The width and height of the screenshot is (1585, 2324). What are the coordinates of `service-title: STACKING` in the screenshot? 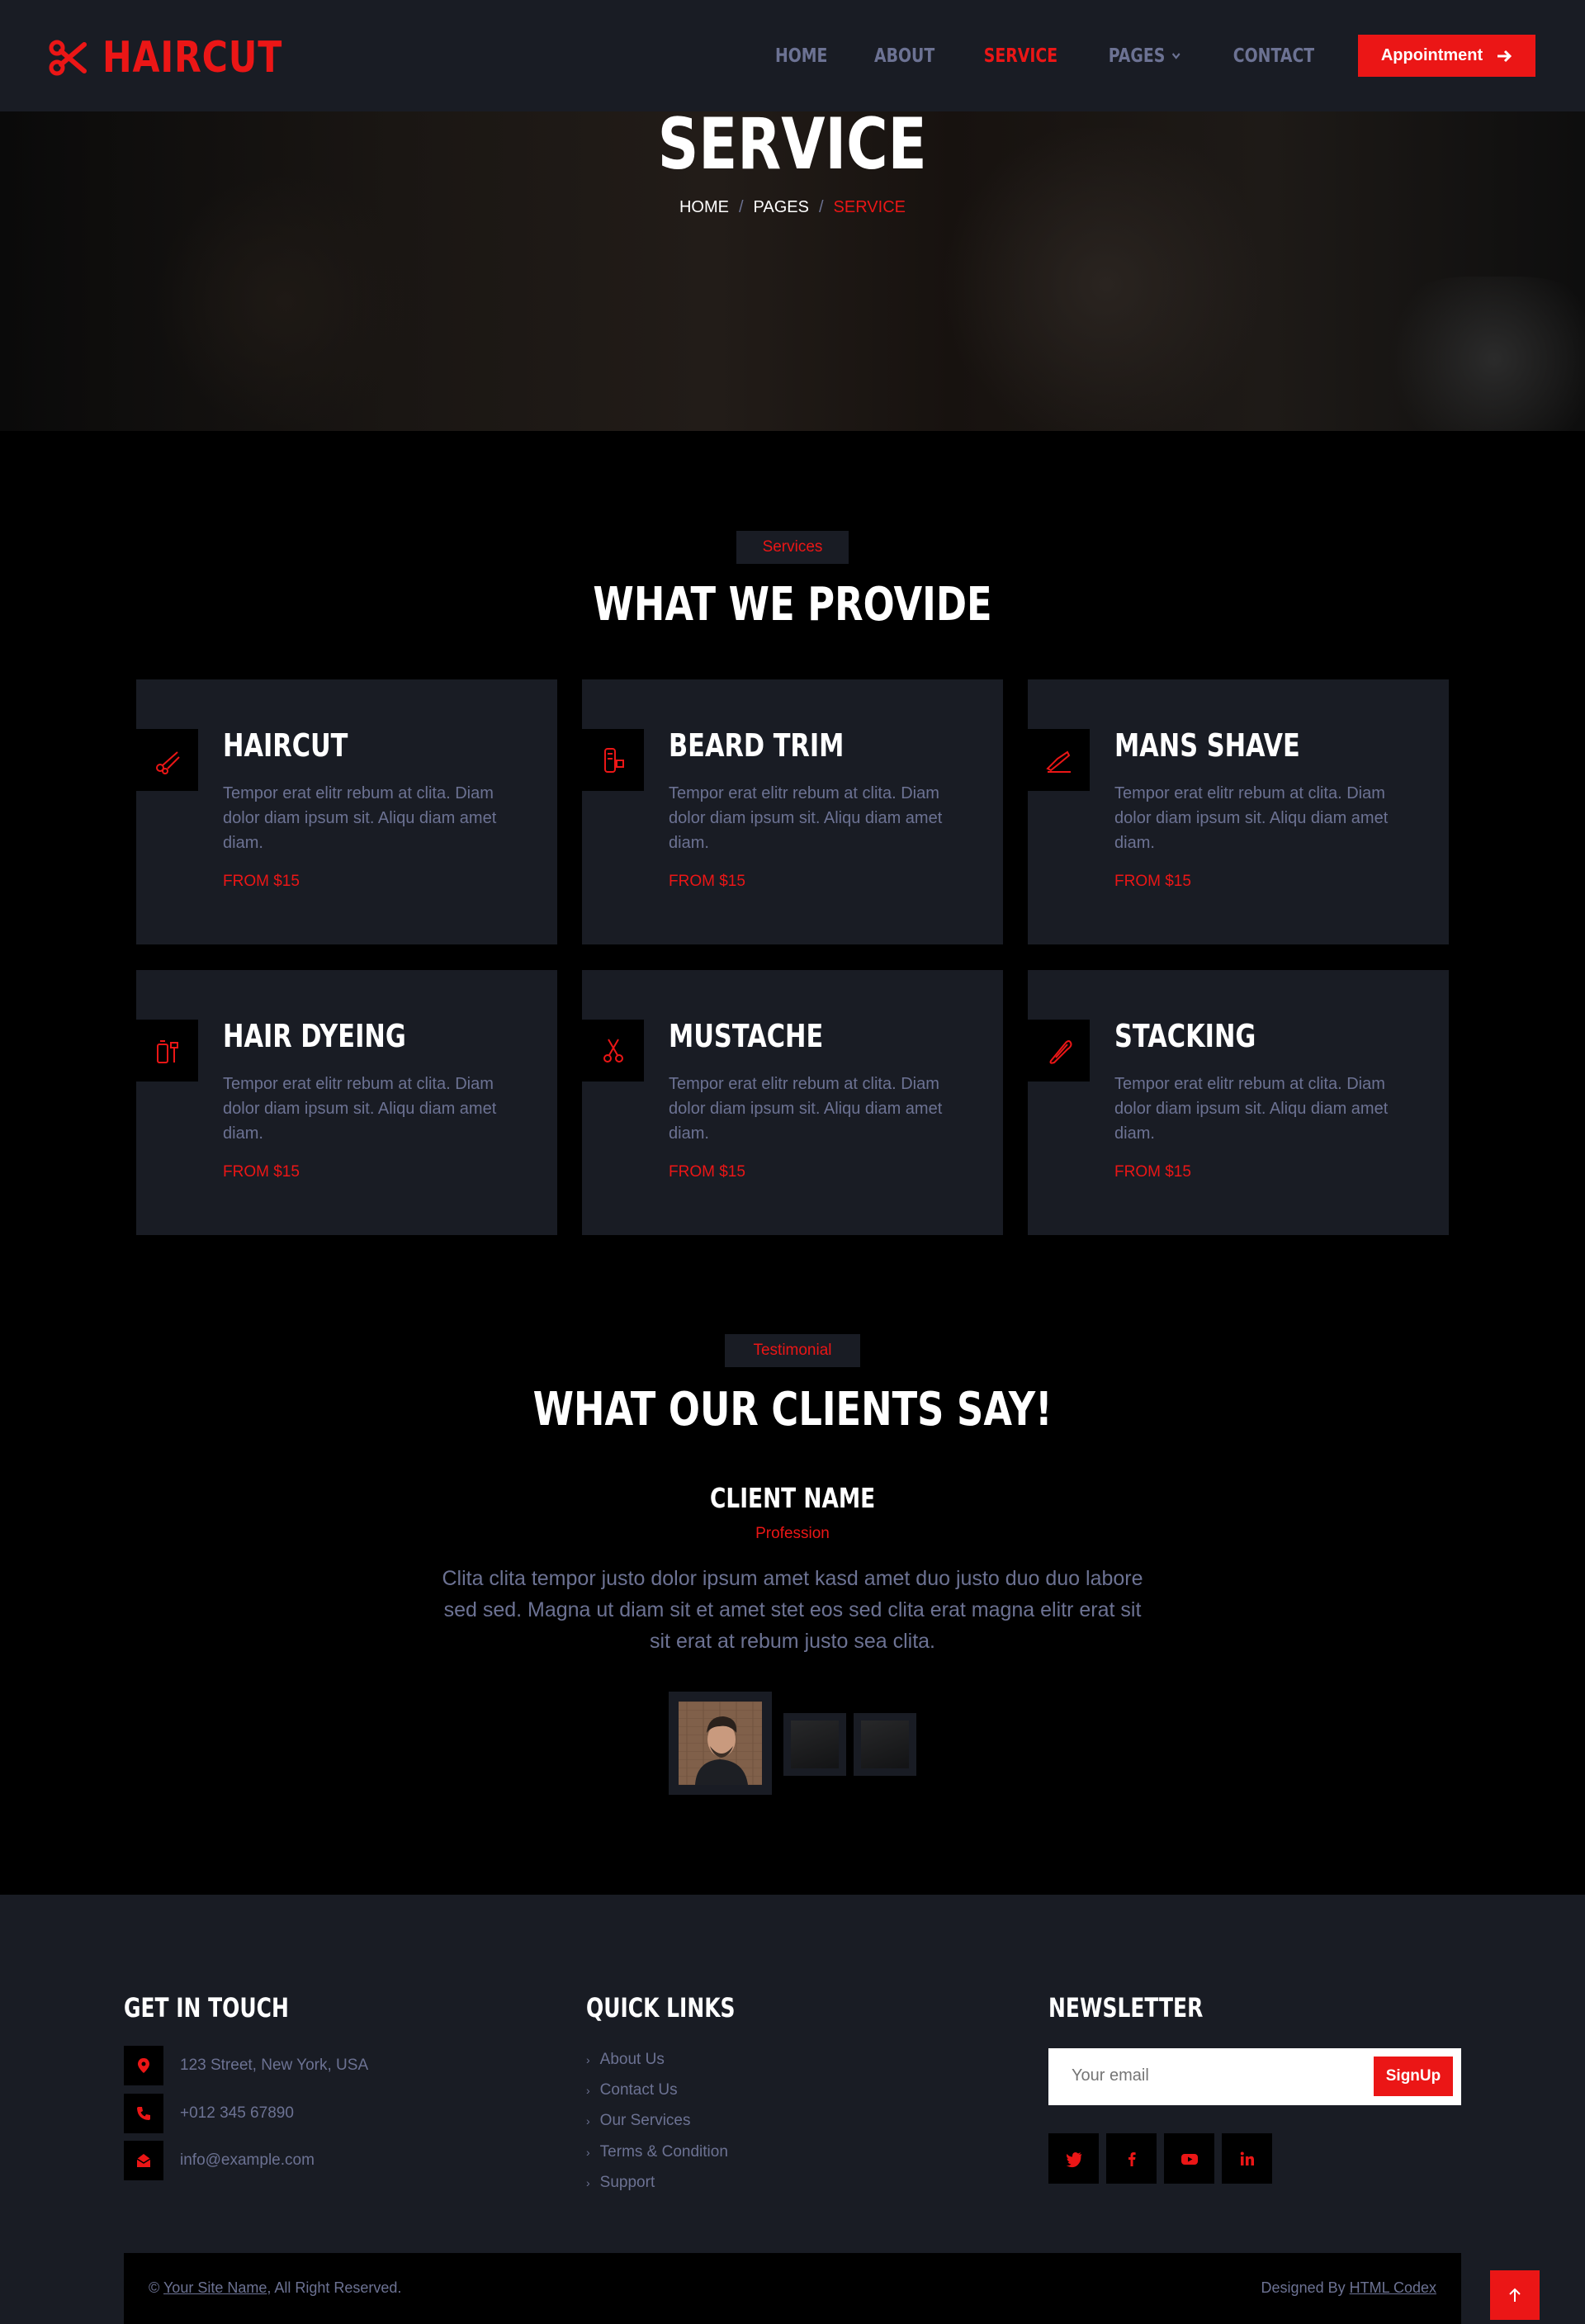 It's located at (1185, 1036).